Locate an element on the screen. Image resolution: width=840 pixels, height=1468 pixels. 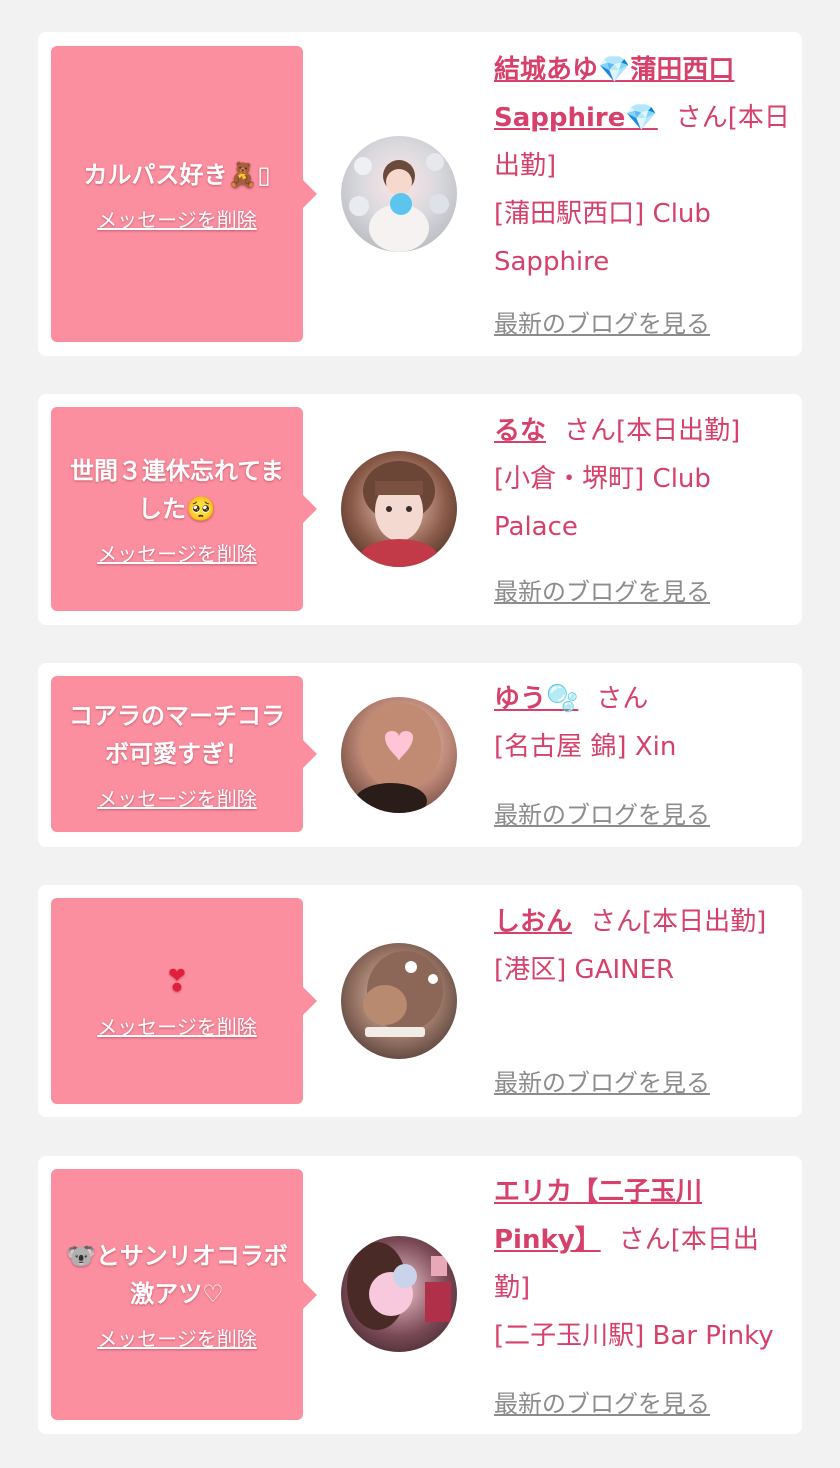
shop-name: [小倉・堺町] Club Palace is located at coordinates (602, 503).